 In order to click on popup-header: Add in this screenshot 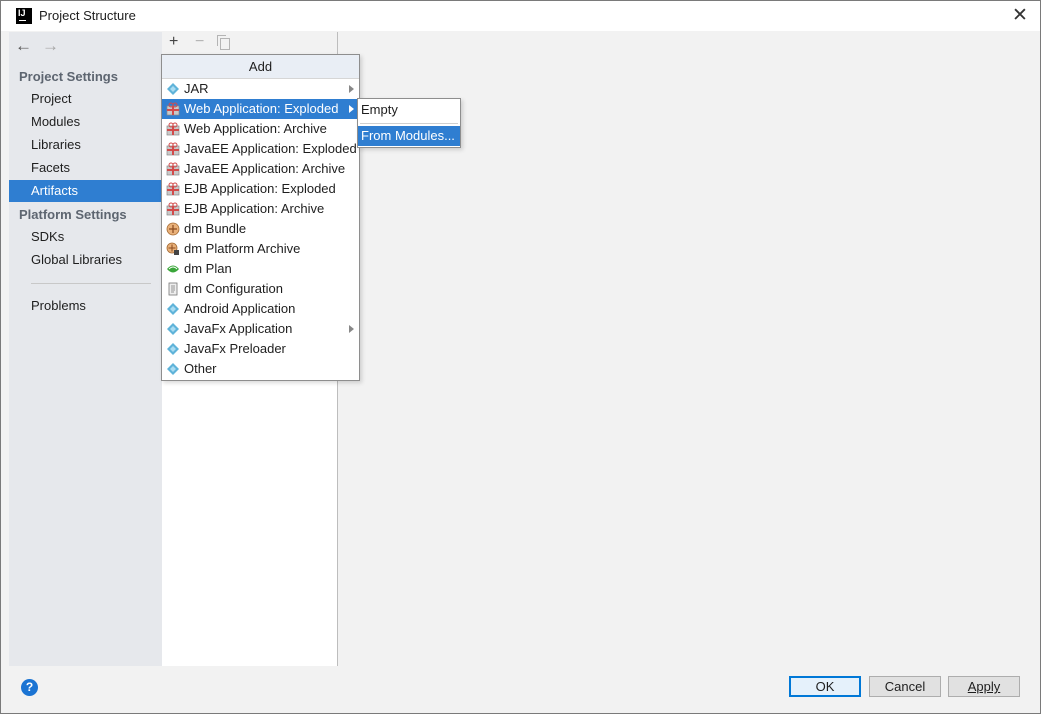, I will do `click(260, 67)`.